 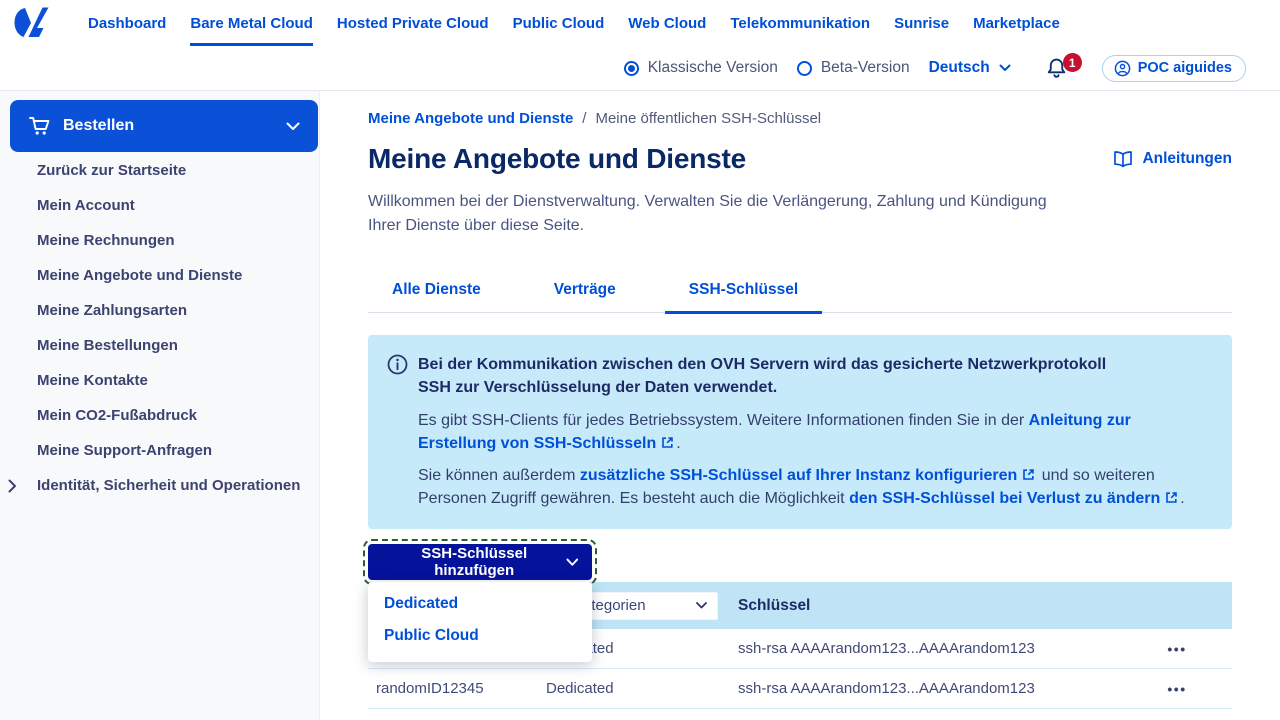 I want to click on sidebar-item-meine-rechnungen: Meine Rechnungen, so click(x=159, y=240).